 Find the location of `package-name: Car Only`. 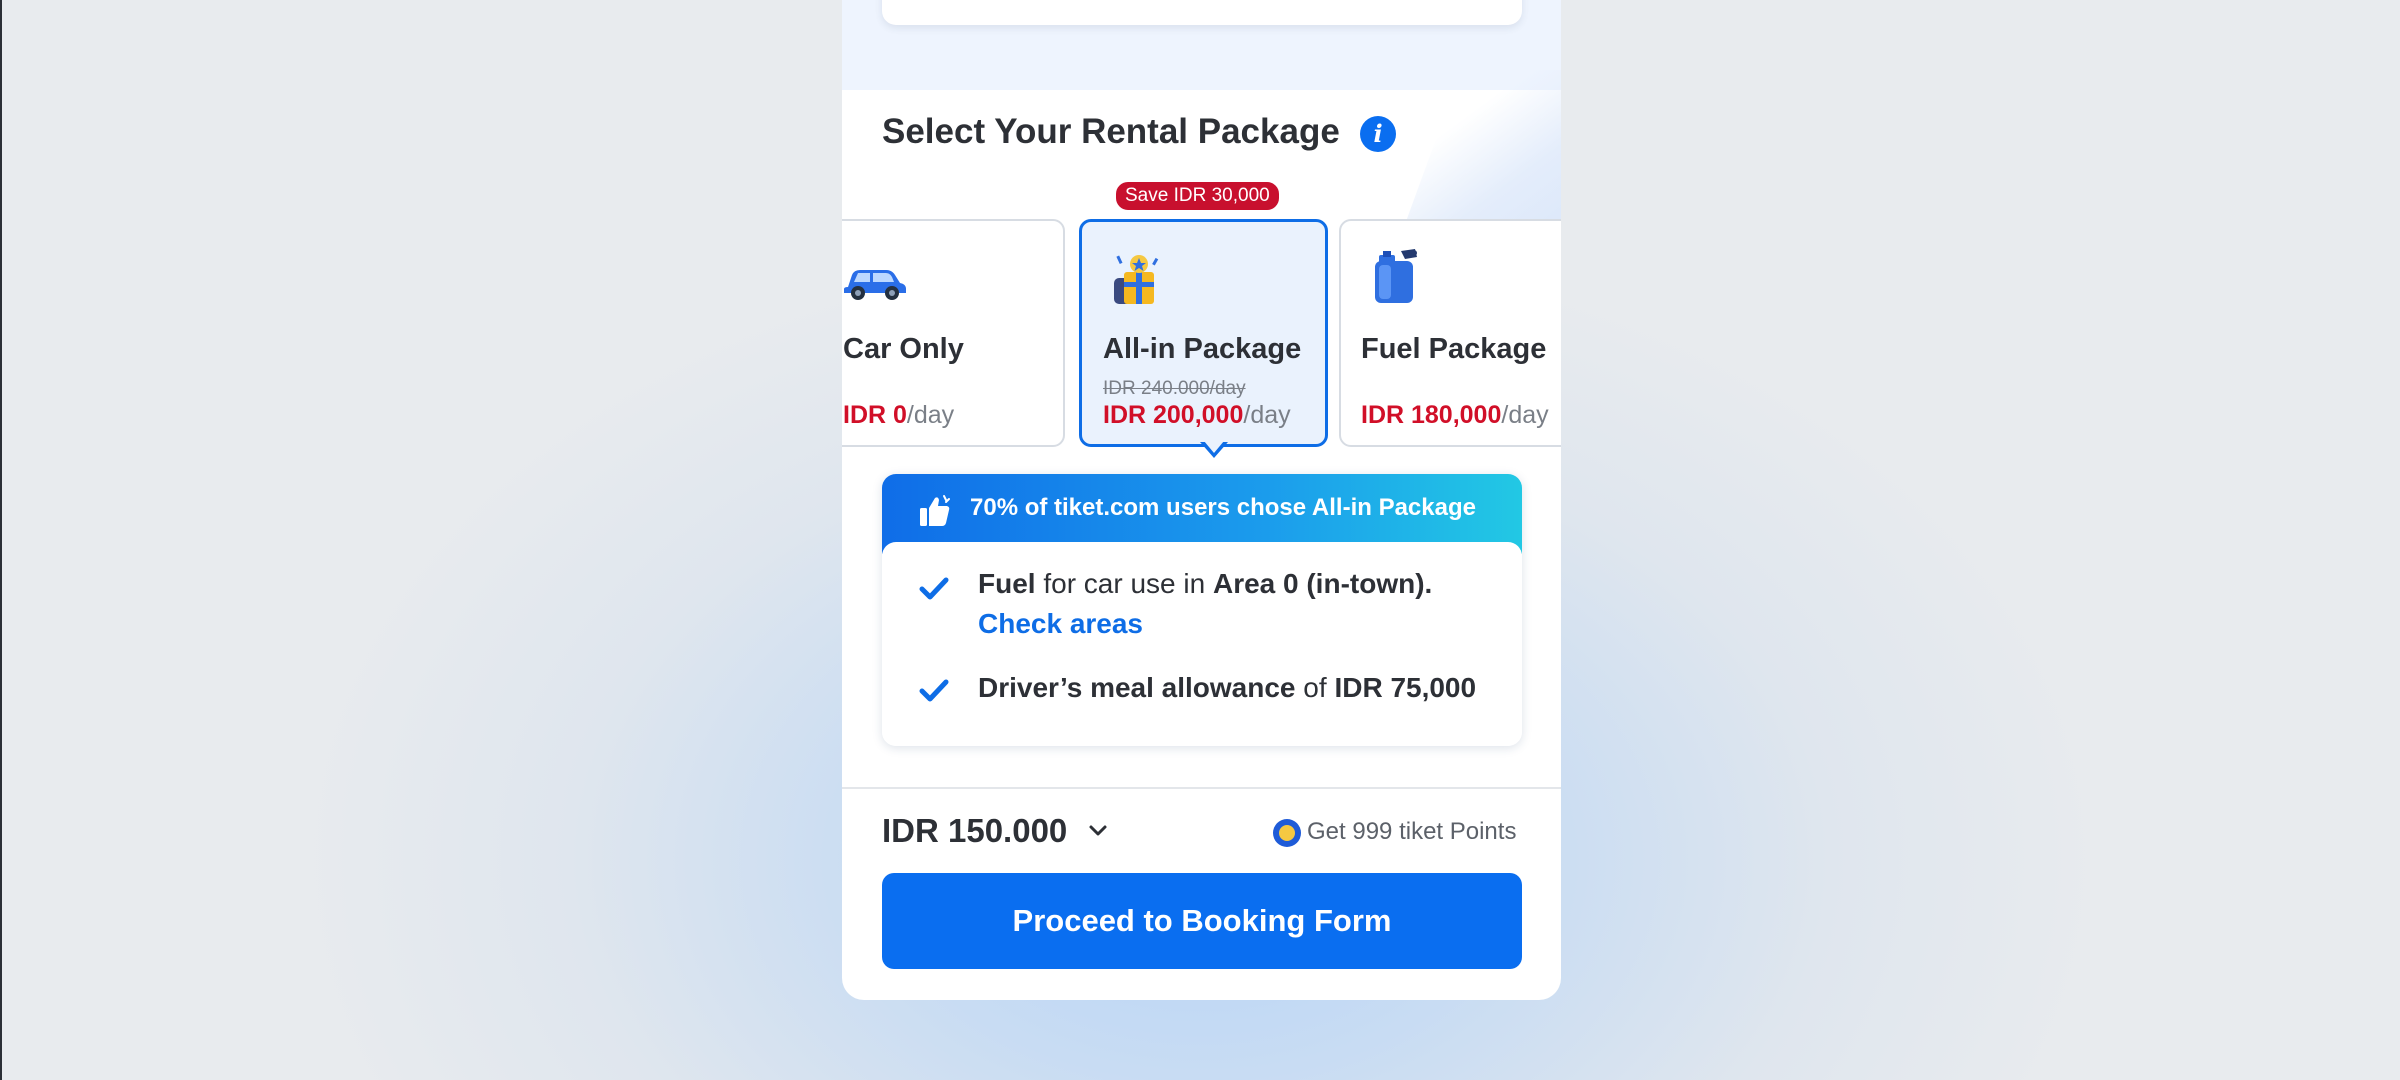

package-name: Car Only is located at coordinates (903, 349).